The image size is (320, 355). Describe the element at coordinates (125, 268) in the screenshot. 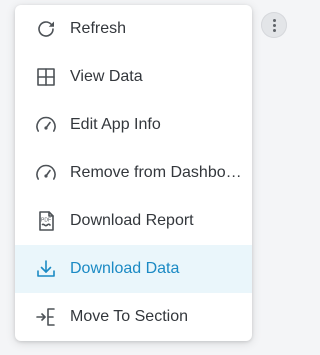

I see `menu-item-label: Download Data` at that location.